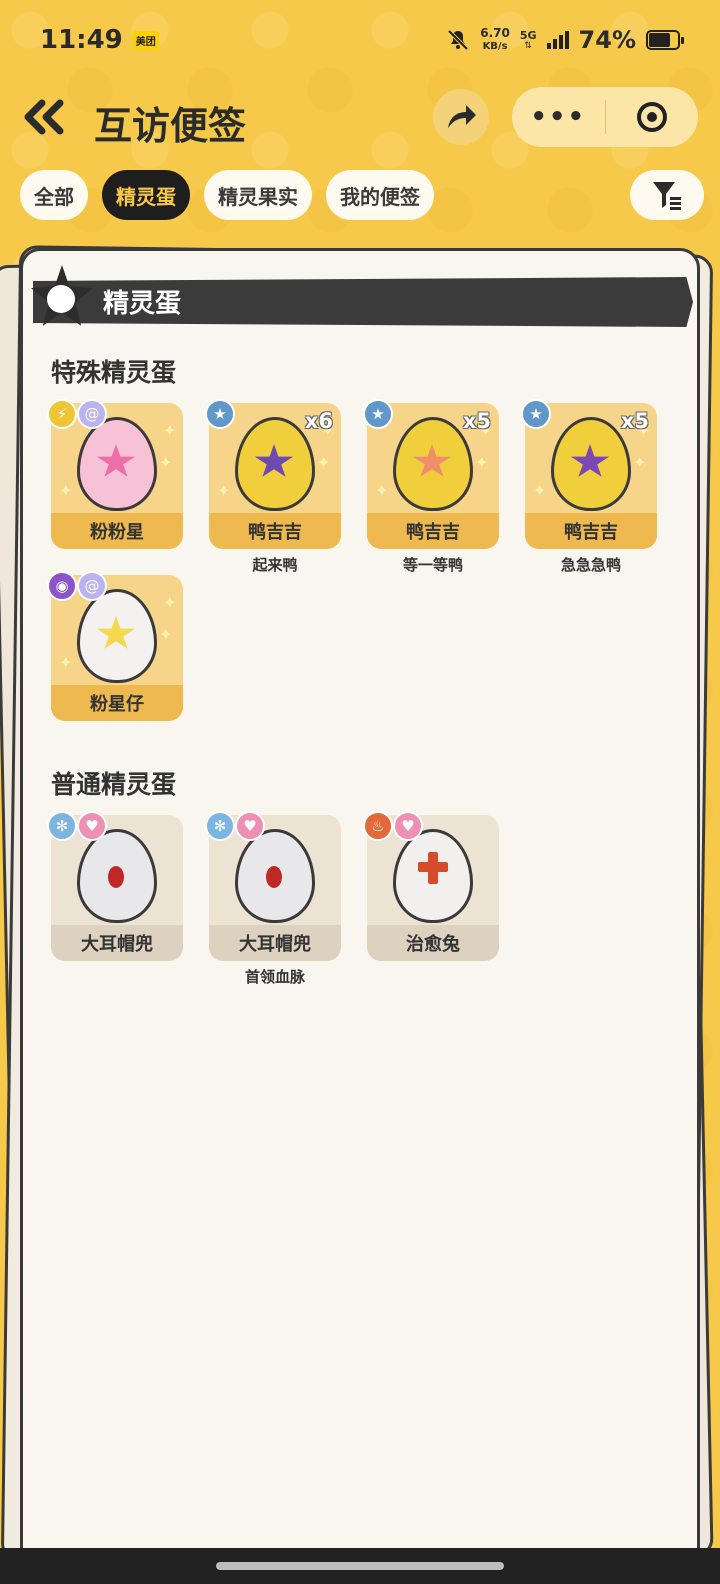 This screenshot has height=1584, width=720. What do you see at coordinates (433, 943) in the screenshot?
I see `egg-name: 治愈兔` at bounding box center [433, 943].